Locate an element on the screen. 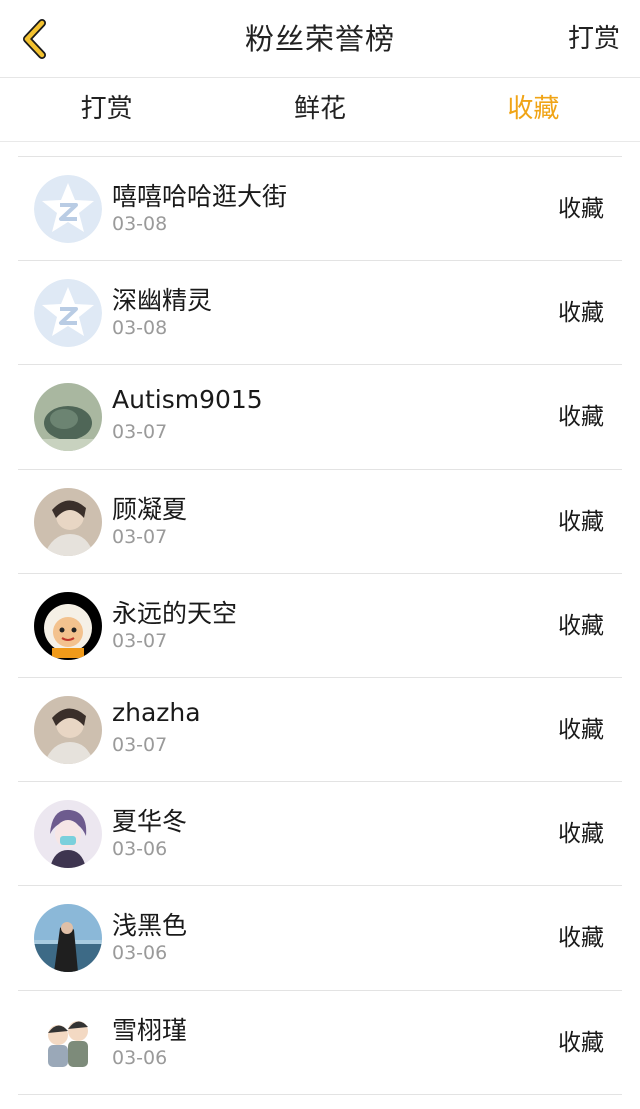 Image resolution: width=640 pixels, height=1109 pixels. anime-character-avatar is located at coordinates (68, 834).